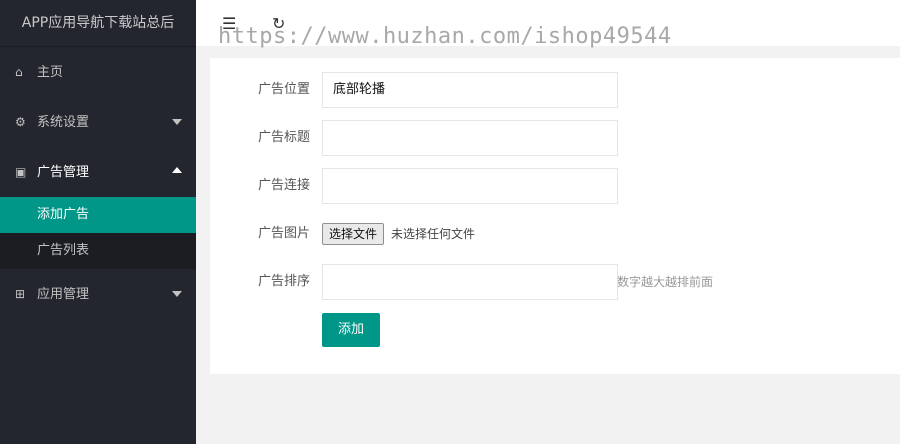 The image size is (900, 444). What do you see at coordinates (351, 330) in the screenshot?
I see `add-button: 添加` at bounding box center [351, 330].